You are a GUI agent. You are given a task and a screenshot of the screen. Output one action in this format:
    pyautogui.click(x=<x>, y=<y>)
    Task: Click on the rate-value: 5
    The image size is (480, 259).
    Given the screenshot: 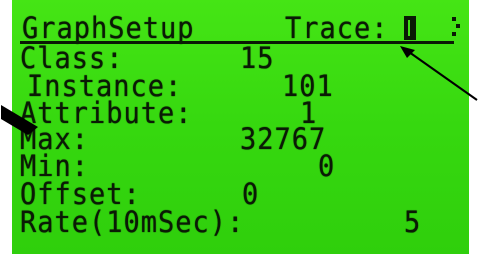 What is the action you would take?
    pyautogui.click(x=412, y=222)
    